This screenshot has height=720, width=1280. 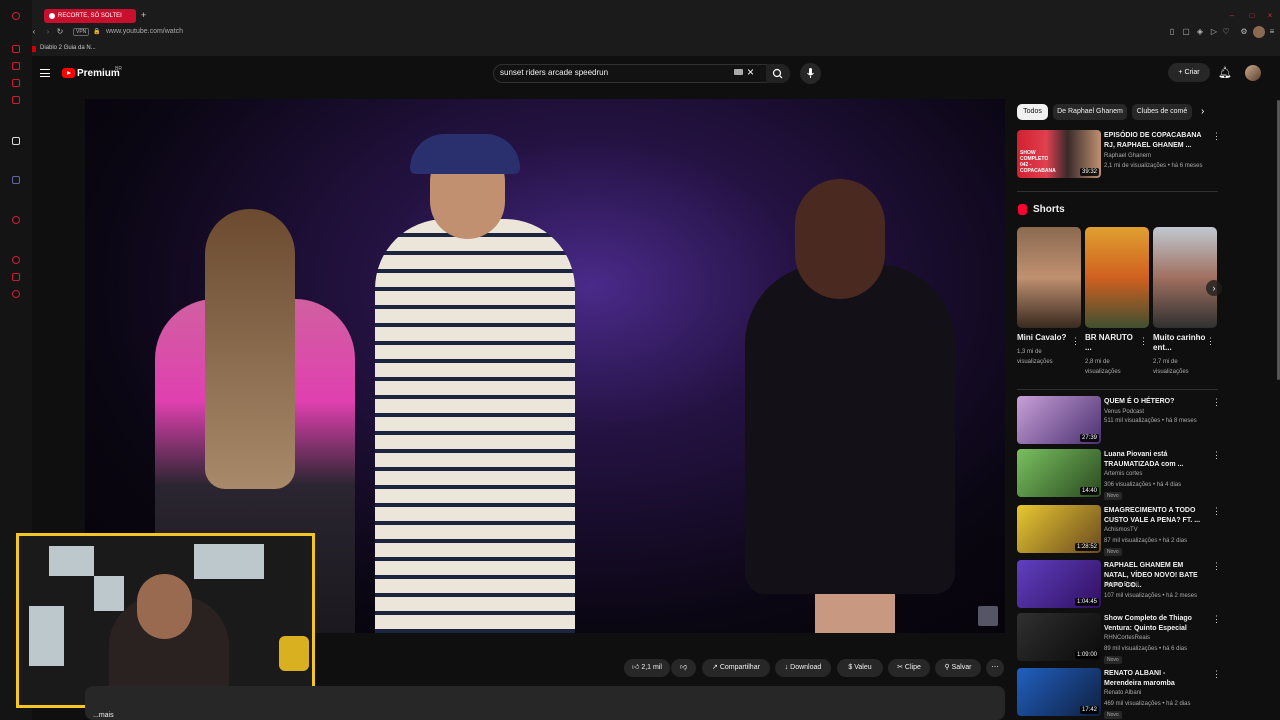 What do you see at coordinates (1252, 16) in the screenshot?
I see `window-maximize-icon: □` at bounding box center [1252, 16].